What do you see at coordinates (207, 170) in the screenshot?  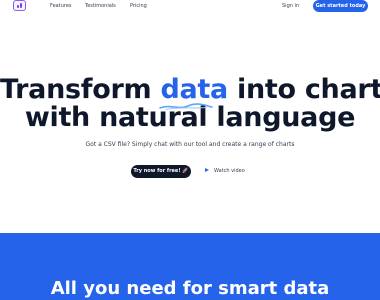 I see `play-icon` at bounding box center [207, 170].